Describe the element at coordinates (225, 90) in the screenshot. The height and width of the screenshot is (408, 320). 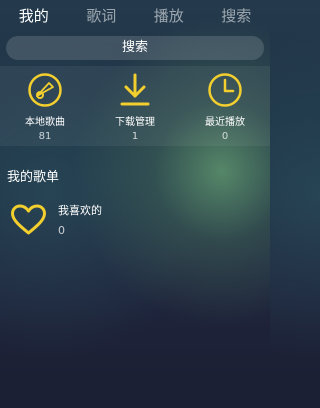
I see `clock-icon` at that location.